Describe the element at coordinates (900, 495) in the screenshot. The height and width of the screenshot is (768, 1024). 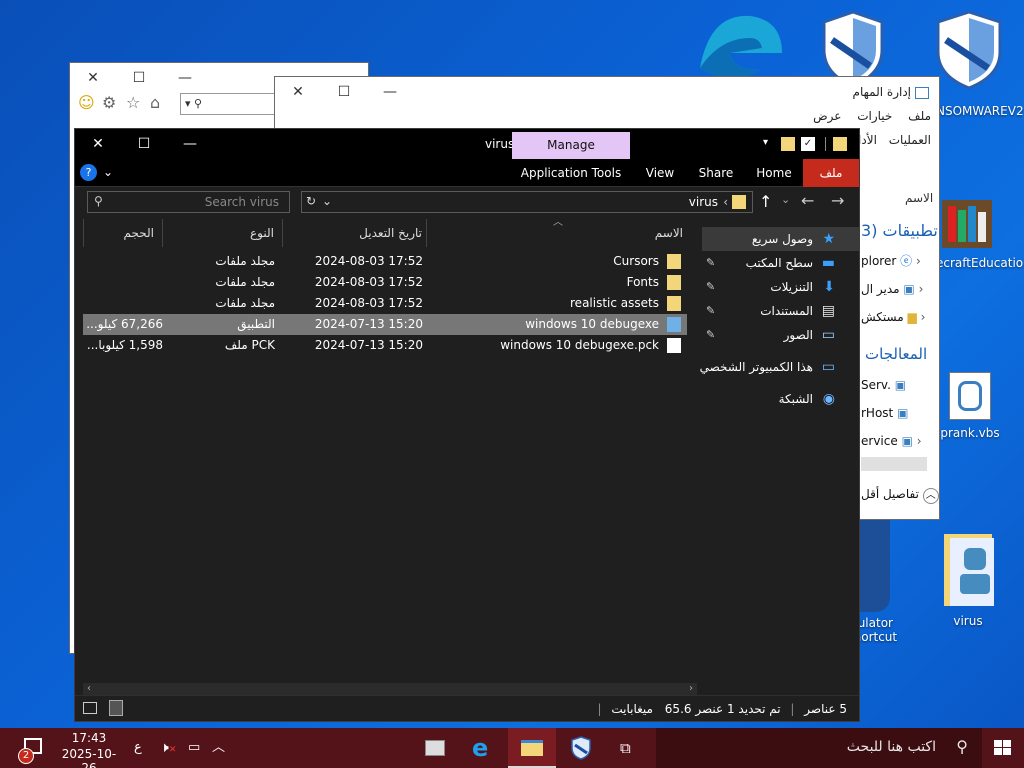
I see `fewer-details-button: تفاصيل أقل ︿` at that location.